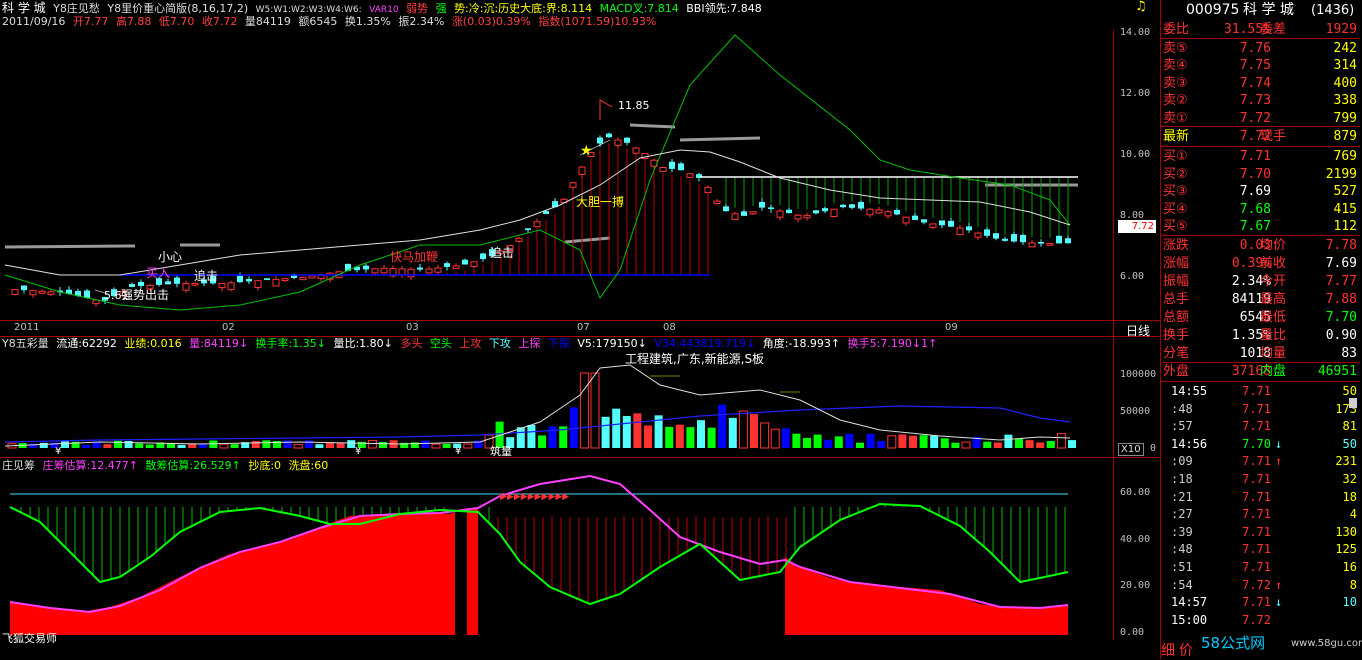 This screenshot has width=1362, height=660. I want to click on peak-price-label: 11.85, so click(634, 105).